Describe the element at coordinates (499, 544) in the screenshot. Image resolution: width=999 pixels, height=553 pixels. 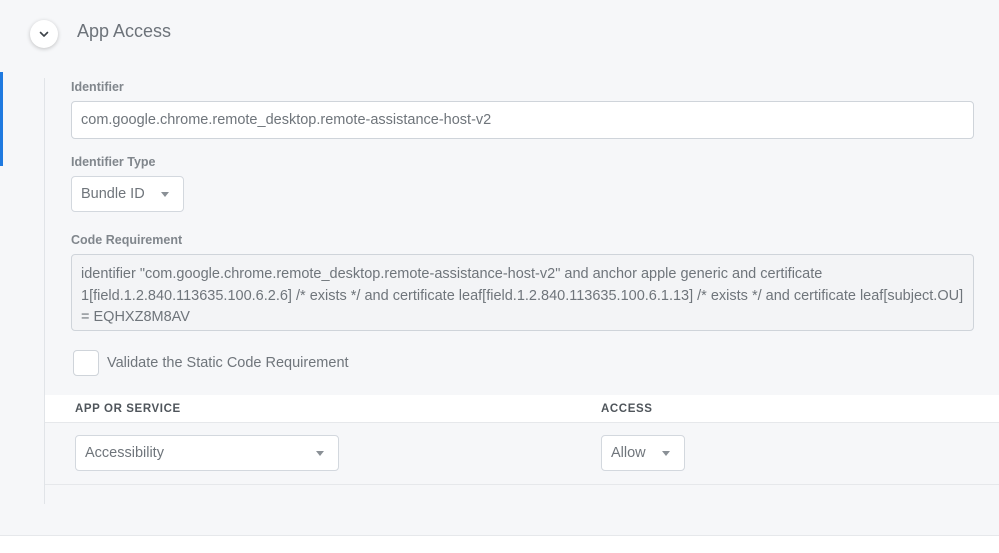
I see `bottom-strip` at that location.